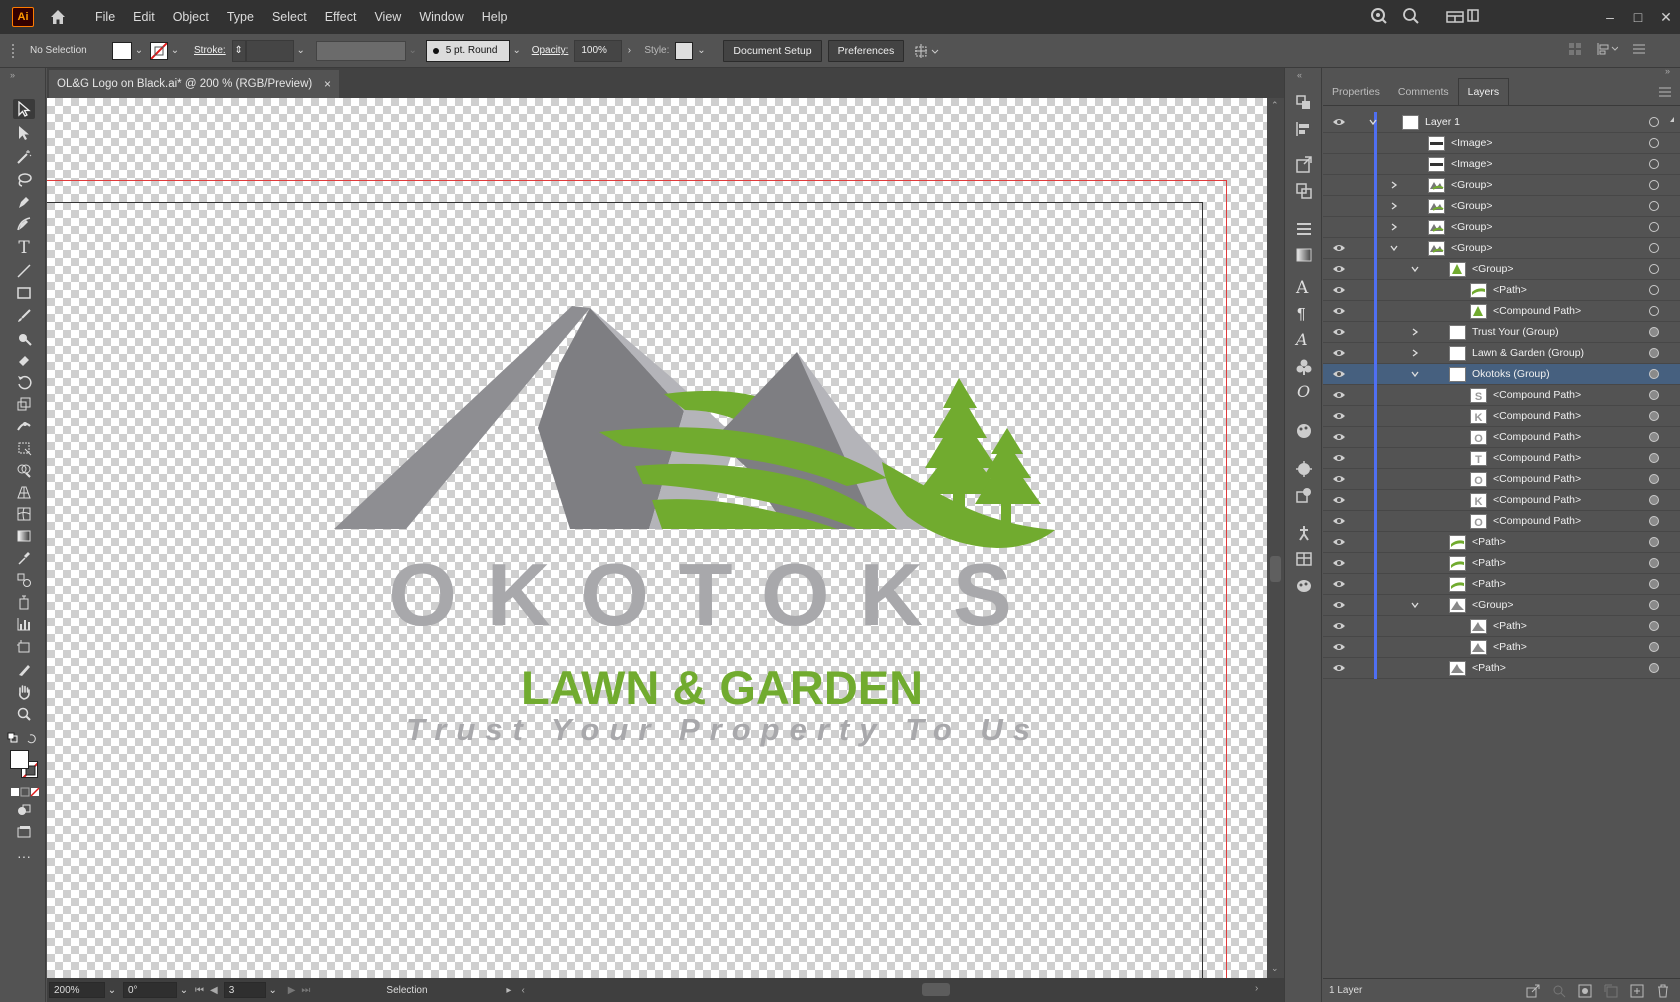 The image size is (1680, 1002). What do you see at coordinates (24, 448) in the screenshot?
I see `free-transform-tool-icon` at bounding box center [24, 448].